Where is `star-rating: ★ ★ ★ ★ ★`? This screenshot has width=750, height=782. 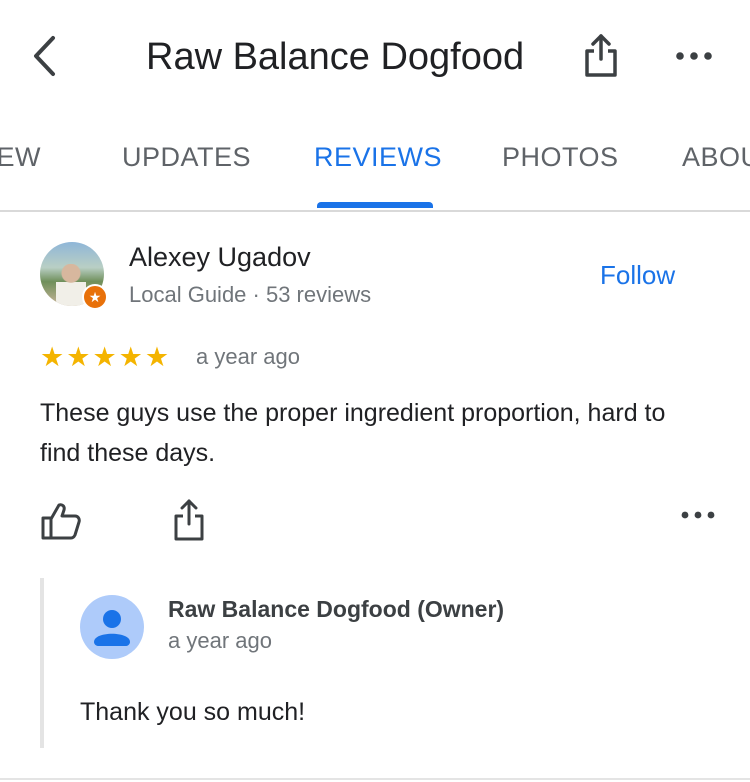
star-rating: ★ ★ ★ ★ ★ is located at coordinates (104, 357).